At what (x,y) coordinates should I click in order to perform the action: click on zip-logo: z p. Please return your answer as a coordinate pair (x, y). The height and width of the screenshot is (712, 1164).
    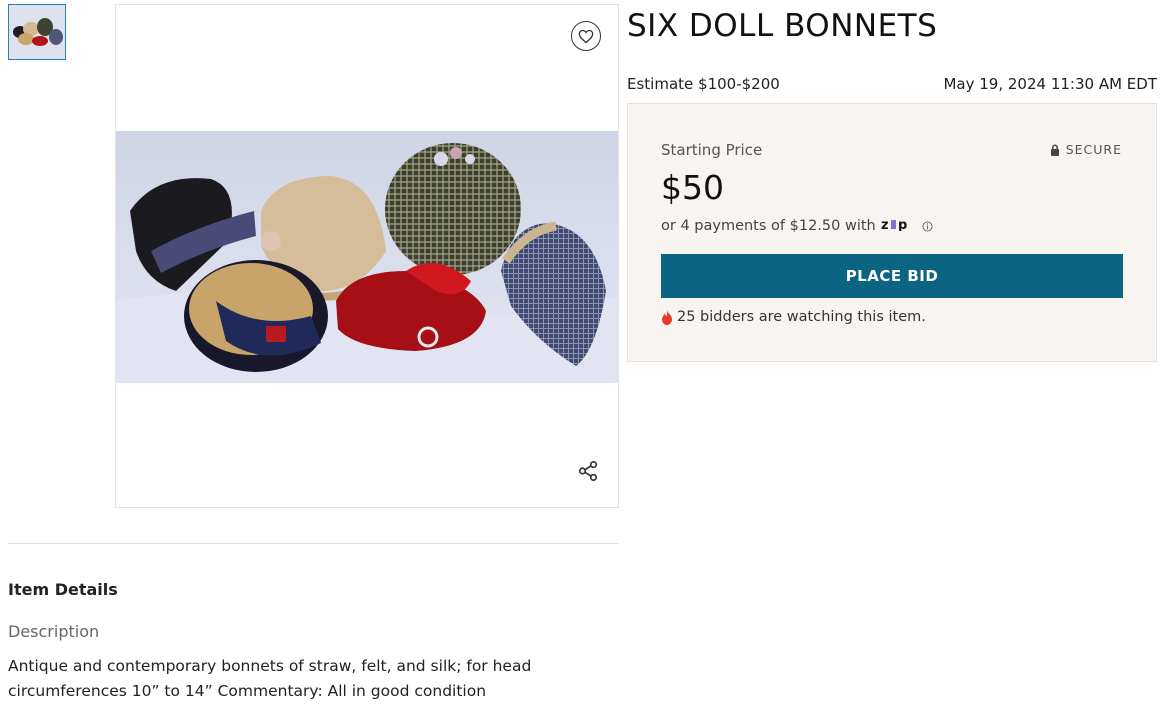
    Looking at the image, I should click on (899, 226).